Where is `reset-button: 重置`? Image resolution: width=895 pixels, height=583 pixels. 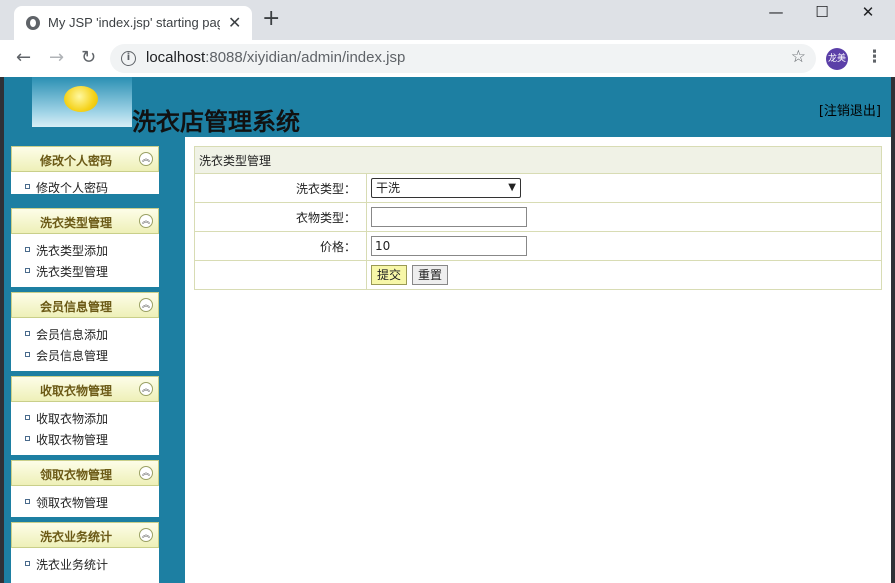 reset-button: 重置 is located at coordinates (430, 275).